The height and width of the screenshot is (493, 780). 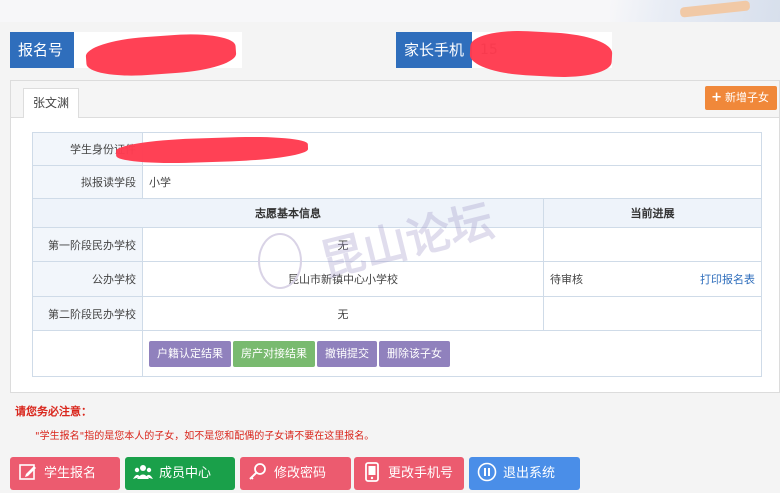 I want to click on tab-child: 张文渊, so click(x=51, y=103).